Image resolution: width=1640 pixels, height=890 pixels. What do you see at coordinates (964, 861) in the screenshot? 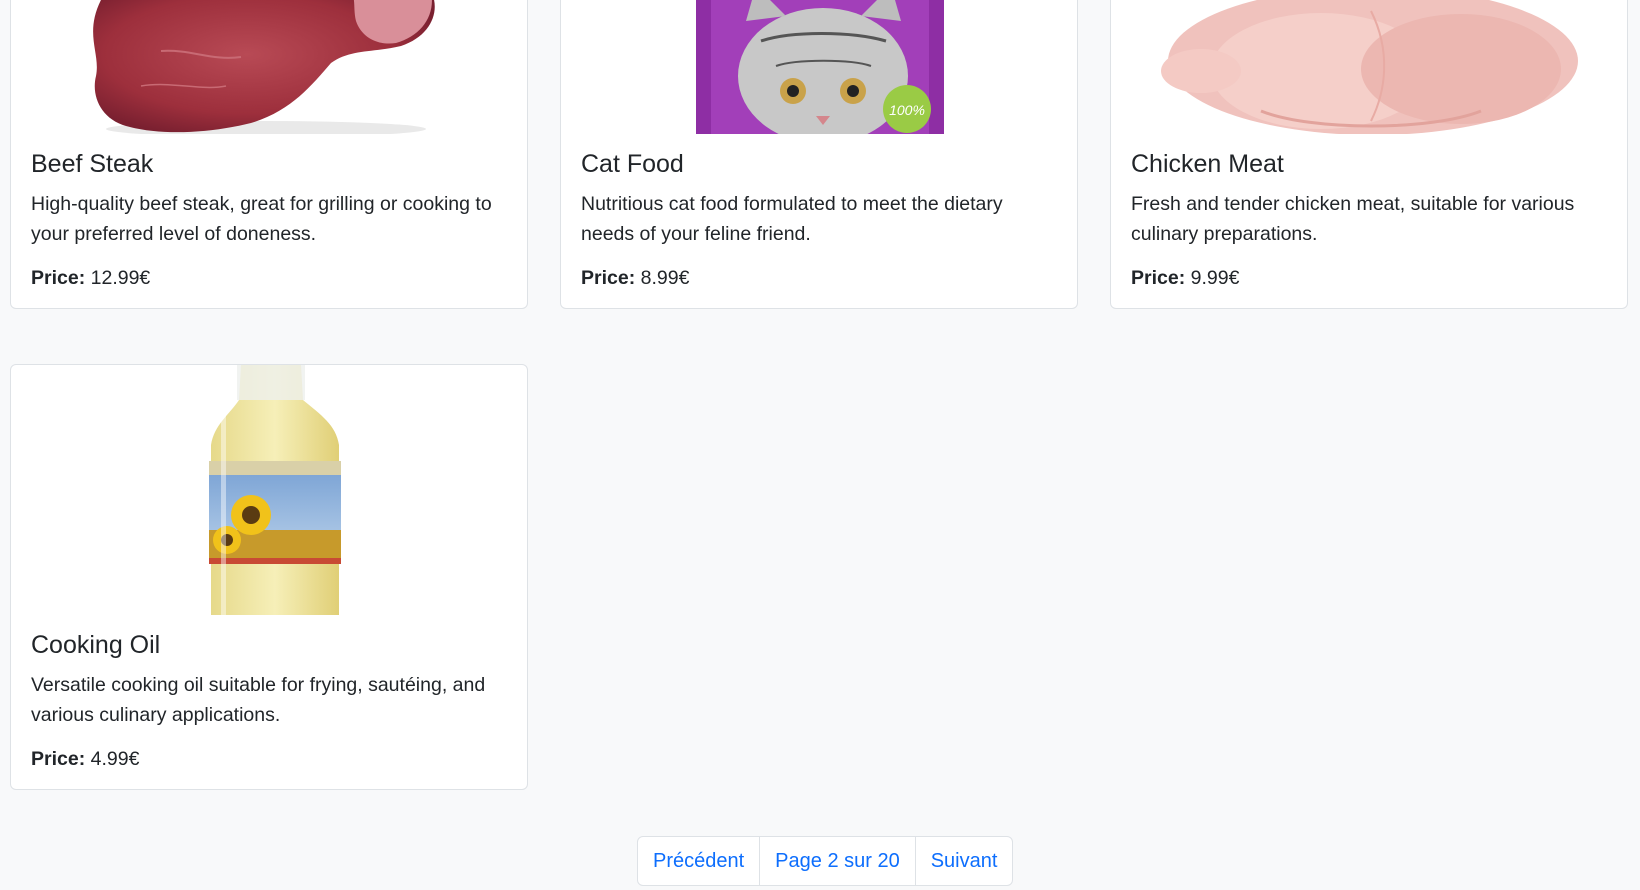
I see `next-page-button: Suivant` at bounding box center [964, 861].